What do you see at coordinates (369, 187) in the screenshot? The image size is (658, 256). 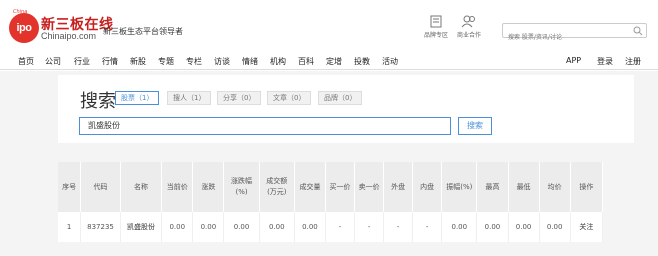 I see `col-header-ask: 卖一价` at bounding box center [369, 187].